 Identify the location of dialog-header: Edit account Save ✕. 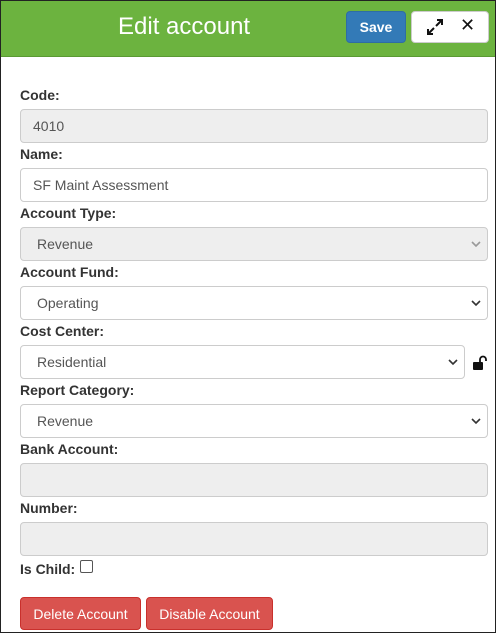
(248, 29).